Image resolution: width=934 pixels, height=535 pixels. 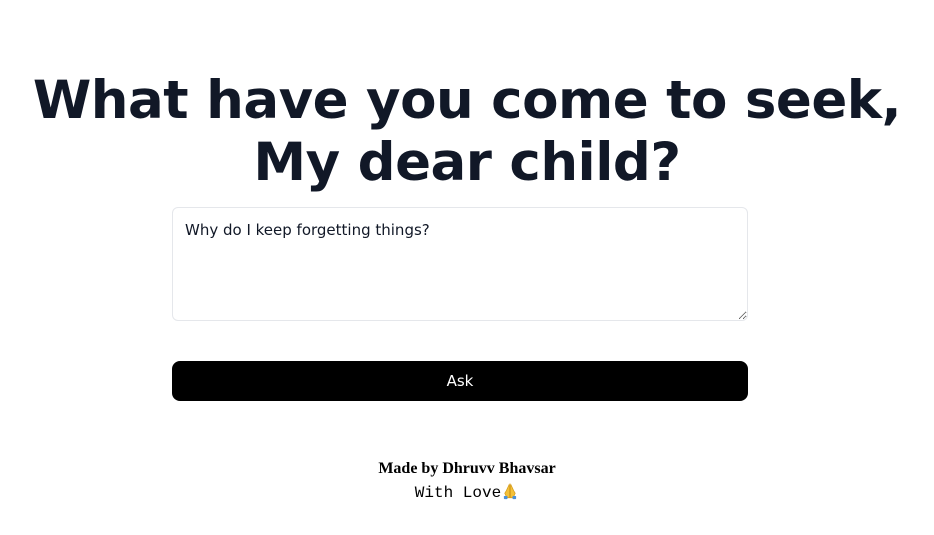 What do you see at coordinates (467, 162) in the screenshot?
I see `page-title-line-2: My dear child?` at bounding box center [467, 162].